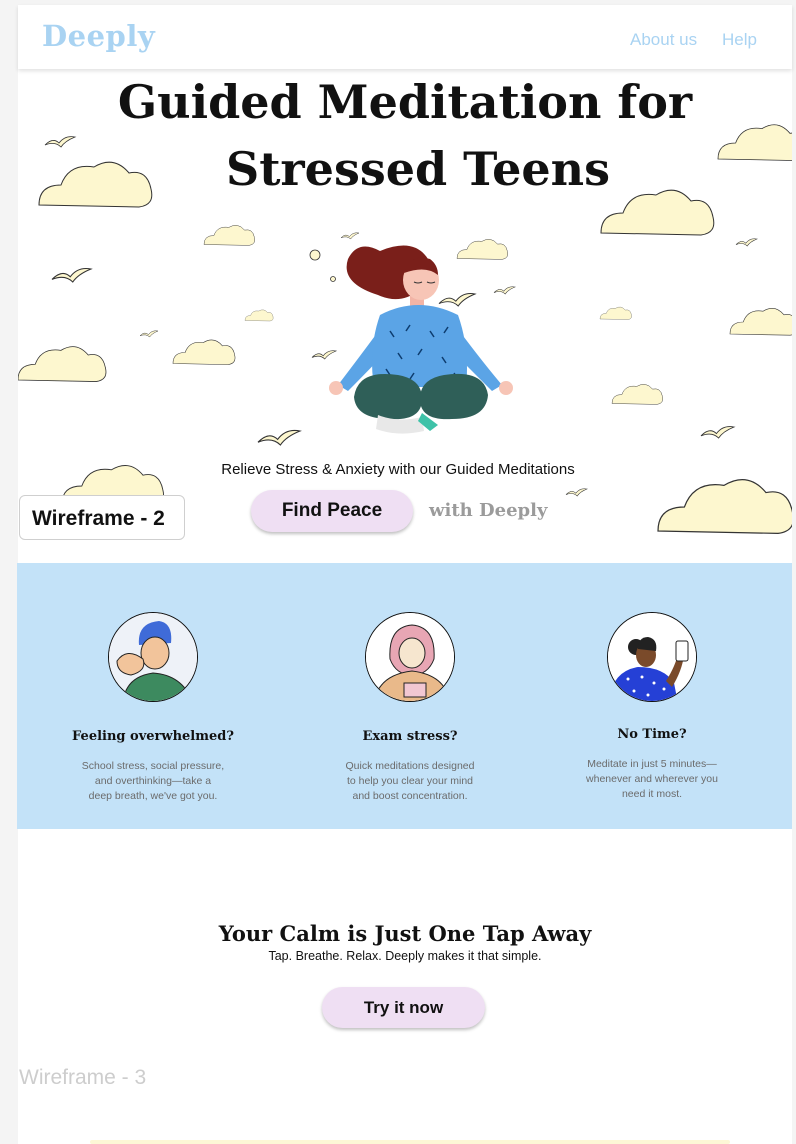 The height and width of the screenshot is (1144, 796). Describe the element at coordinates (410, 657) in the screenshot. I see `exam-student-avatar` at that location.